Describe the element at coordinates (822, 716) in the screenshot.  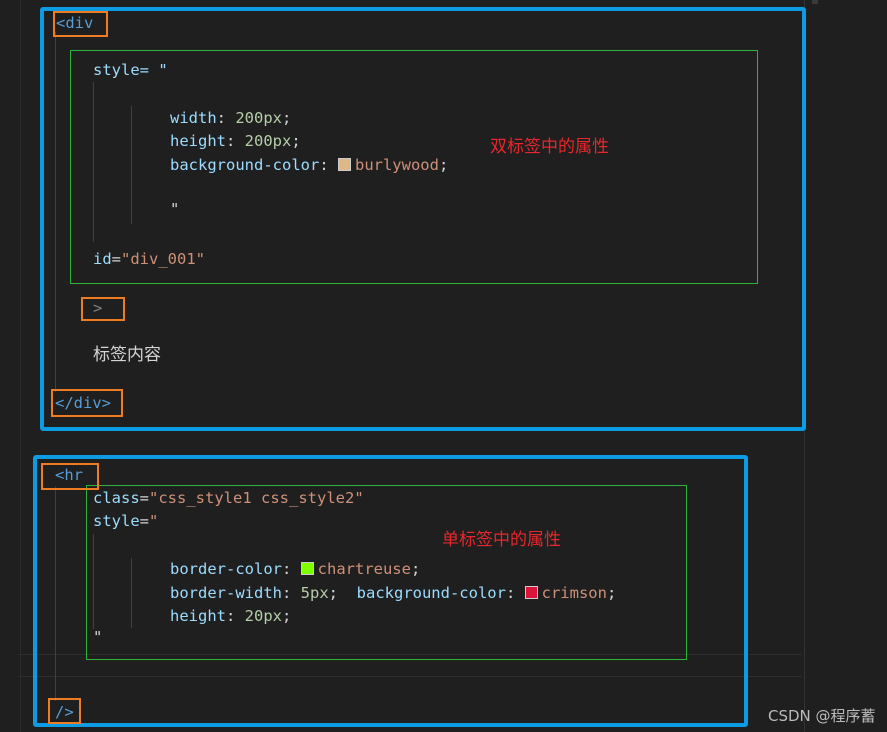
I see `csdn-watermark: CSDN @程序蓄` at that location.